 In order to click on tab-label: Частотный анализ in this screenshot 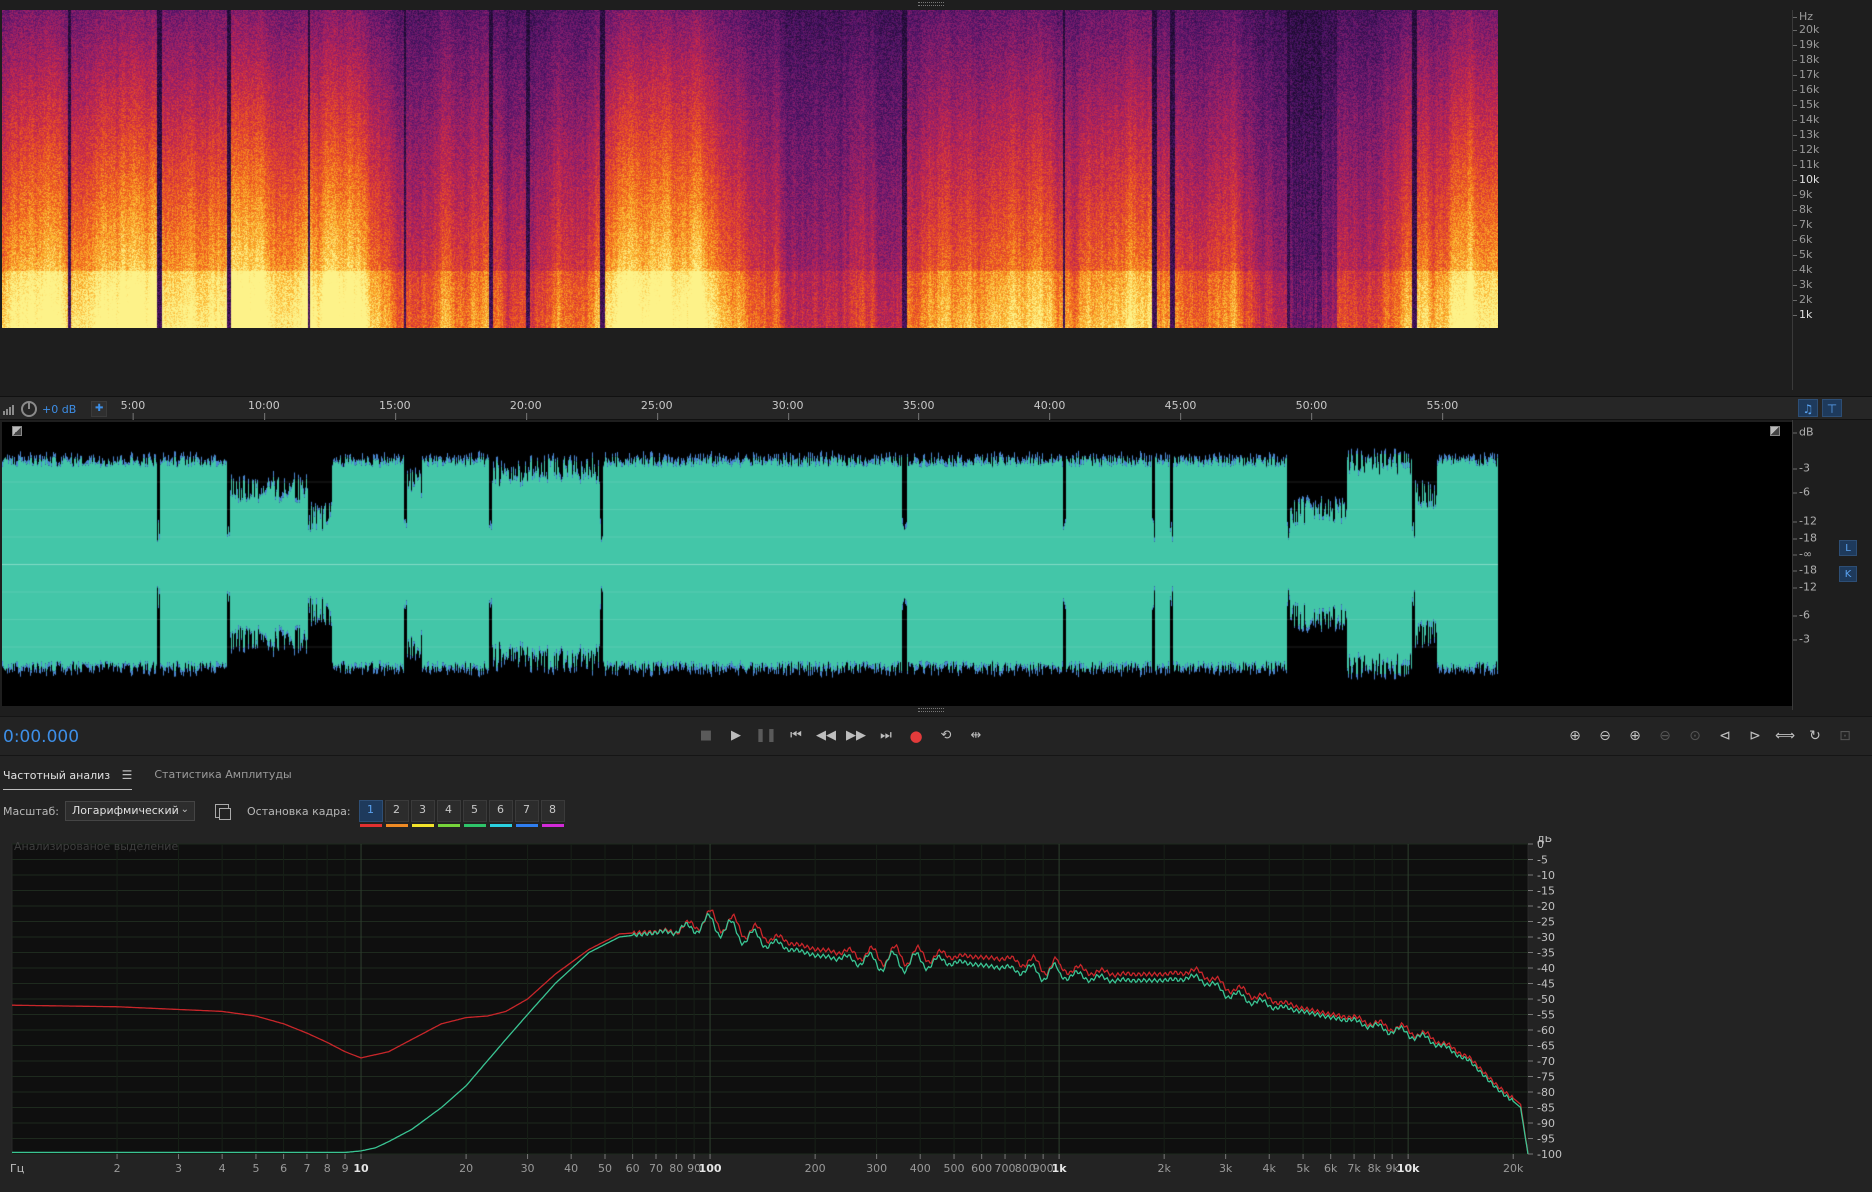, I will do `click(57, 775)`.